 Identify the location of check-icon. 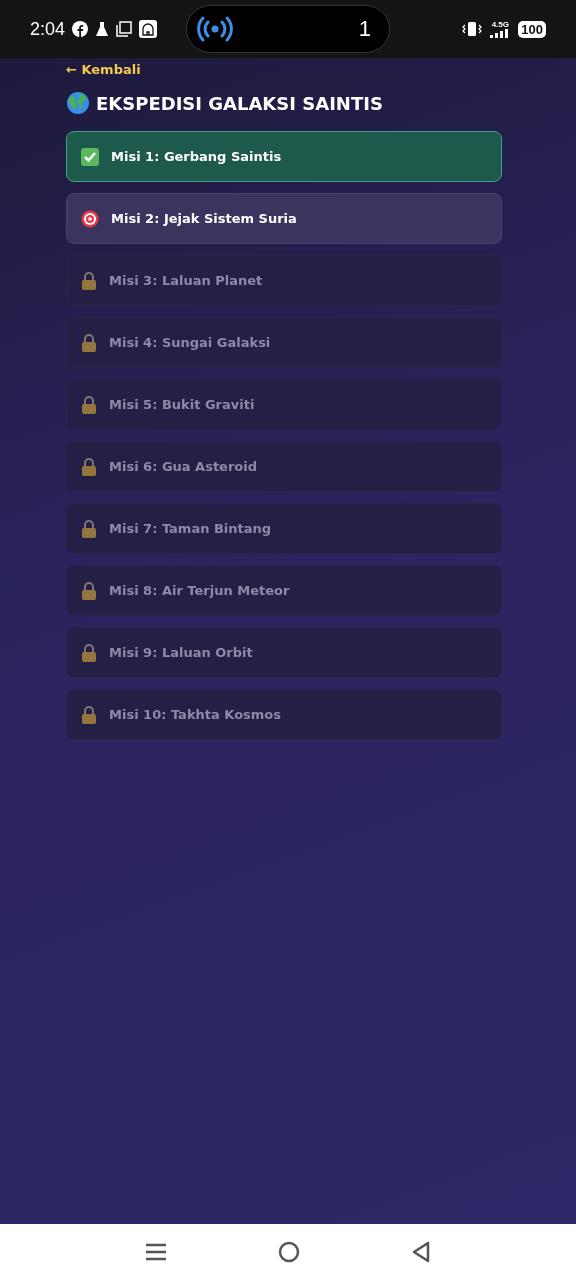
(90, 156).